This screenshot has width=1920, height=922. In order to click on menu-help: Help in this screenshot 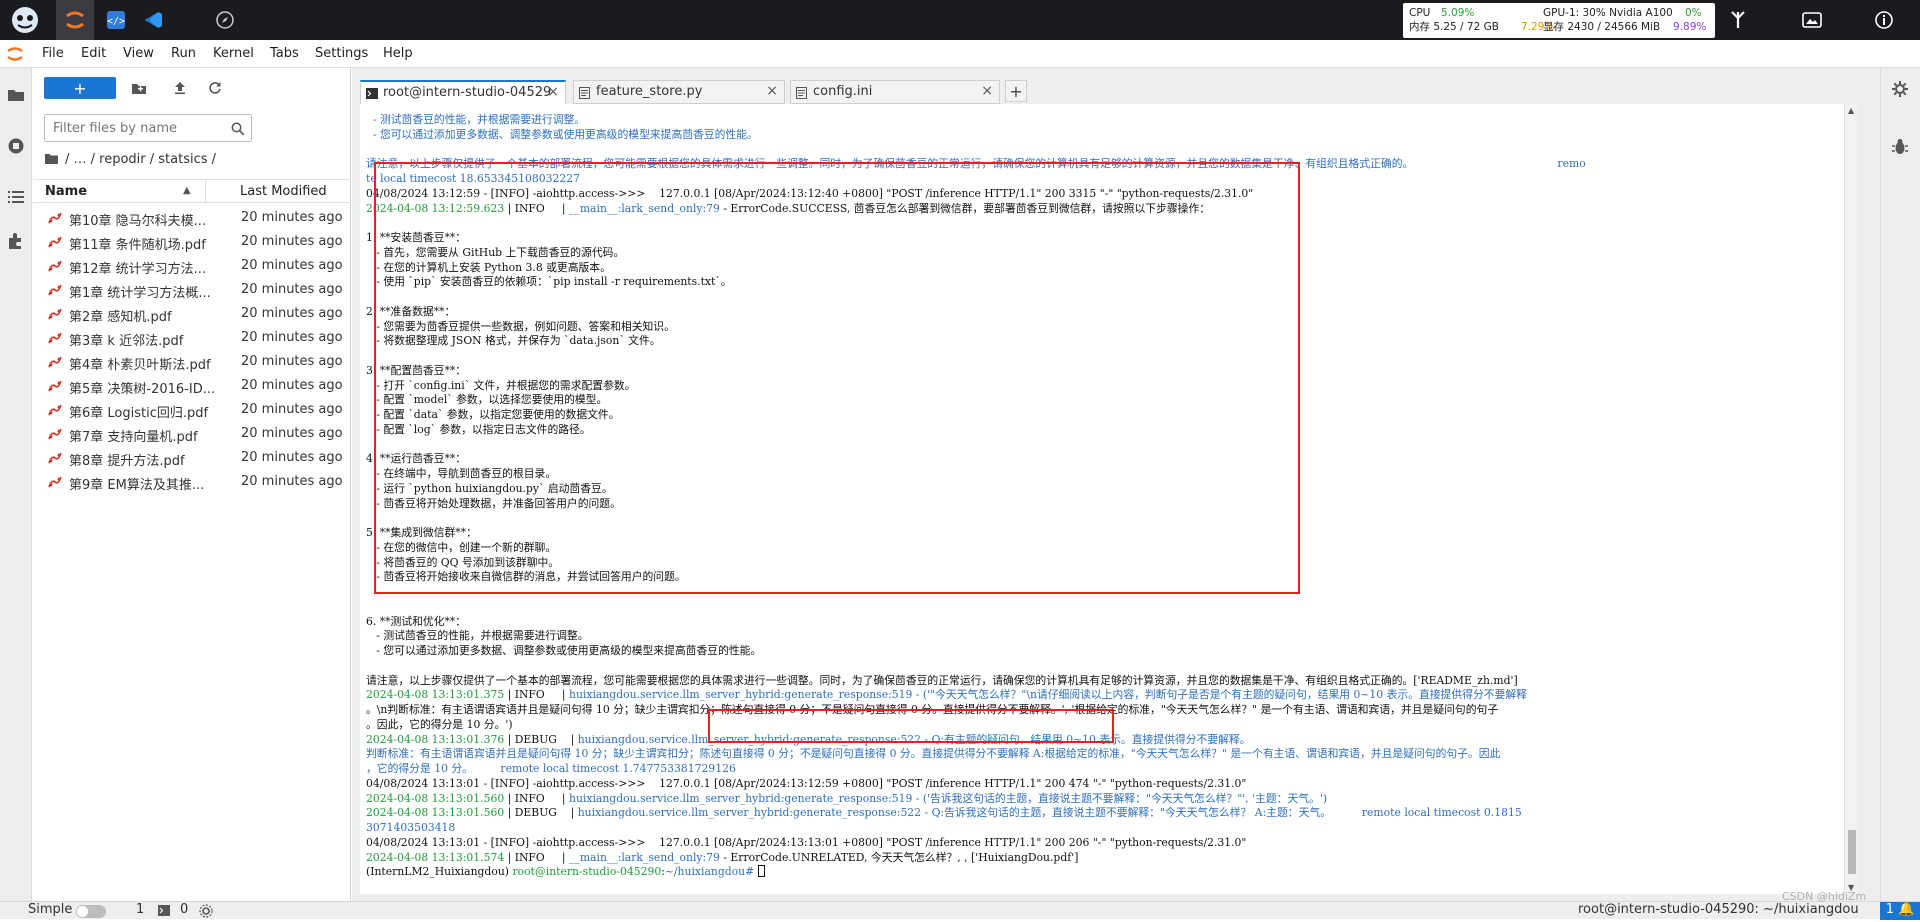, I will do `click(398, 53)`.